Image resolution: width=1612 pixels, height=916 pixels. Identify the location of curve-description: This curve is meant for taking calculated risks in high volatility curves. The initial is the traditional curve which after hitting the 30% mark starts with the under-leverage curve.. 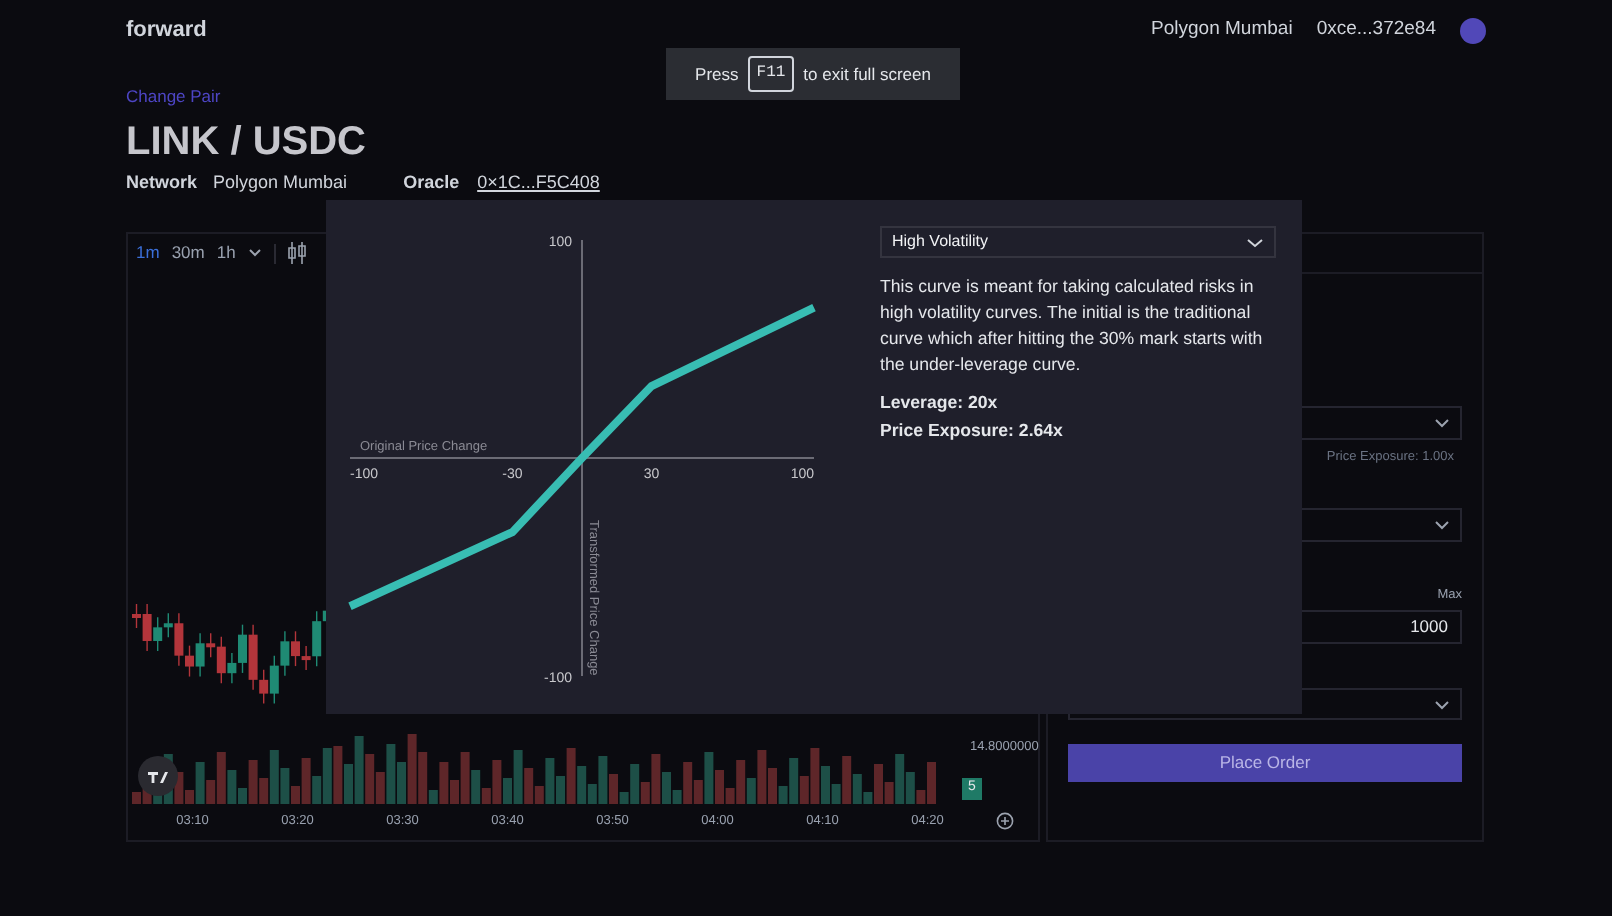
(1072, 326).